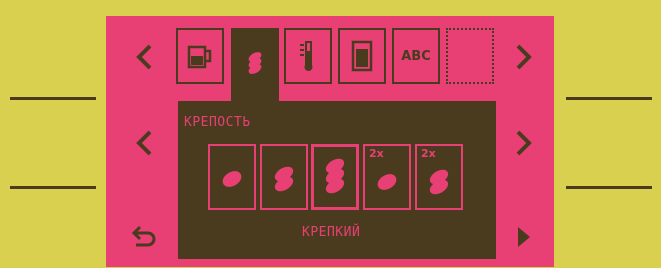  I want to click on forward-button, so click(524, 237).